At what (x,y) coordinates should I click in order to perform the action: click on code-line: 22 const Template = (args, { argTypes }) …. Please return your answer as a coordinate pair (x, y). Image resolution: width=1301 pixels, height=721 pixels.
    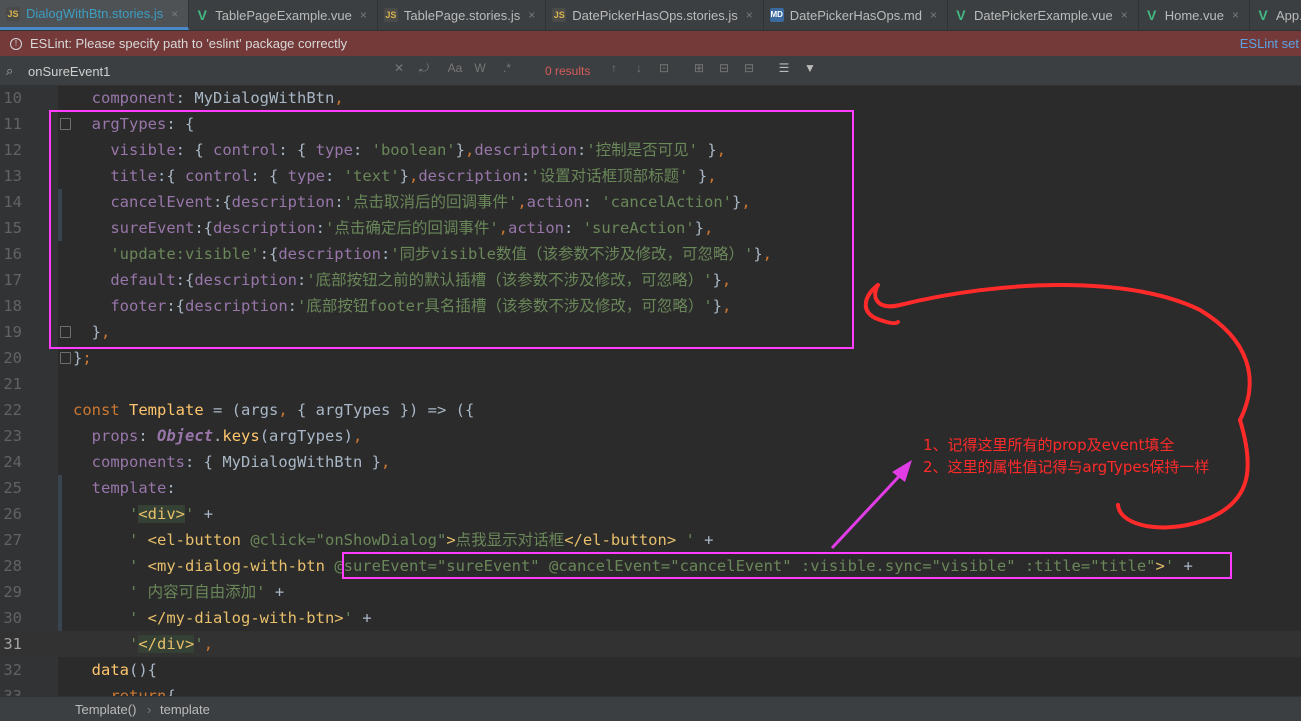
    Looking at the image, I should click on (650, 410).